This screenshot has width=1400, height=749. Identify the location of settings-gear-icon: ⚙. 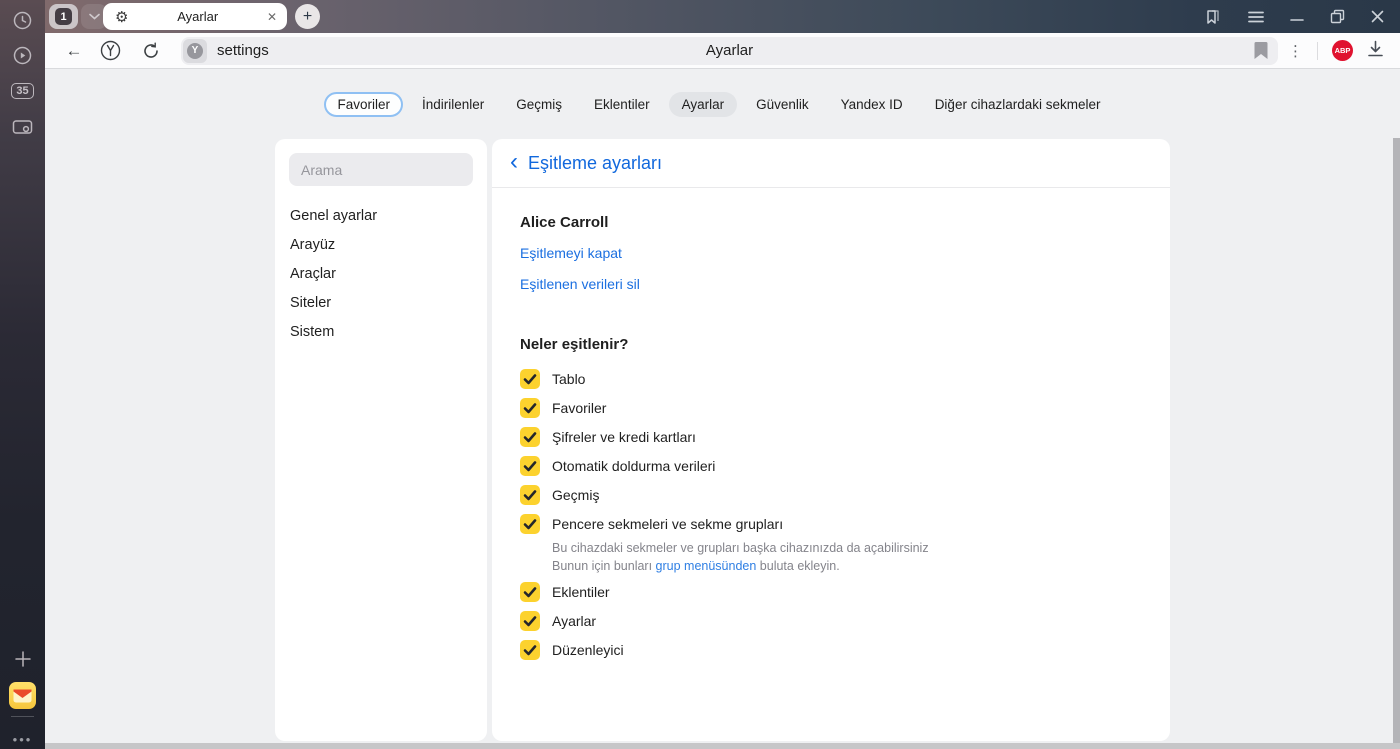
(122, 17).